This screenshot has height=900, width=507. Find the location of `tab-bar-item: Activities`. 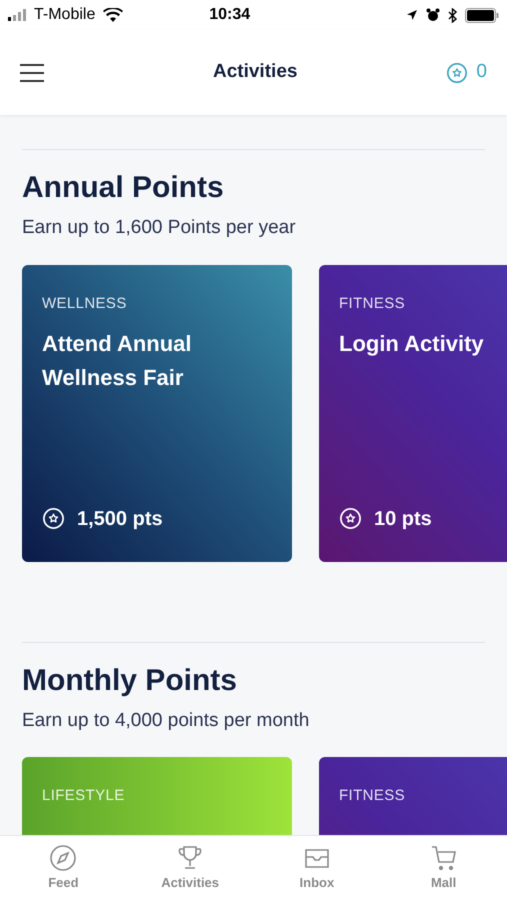

tab-bar-item: Activities is located at coordinates (190, 868).